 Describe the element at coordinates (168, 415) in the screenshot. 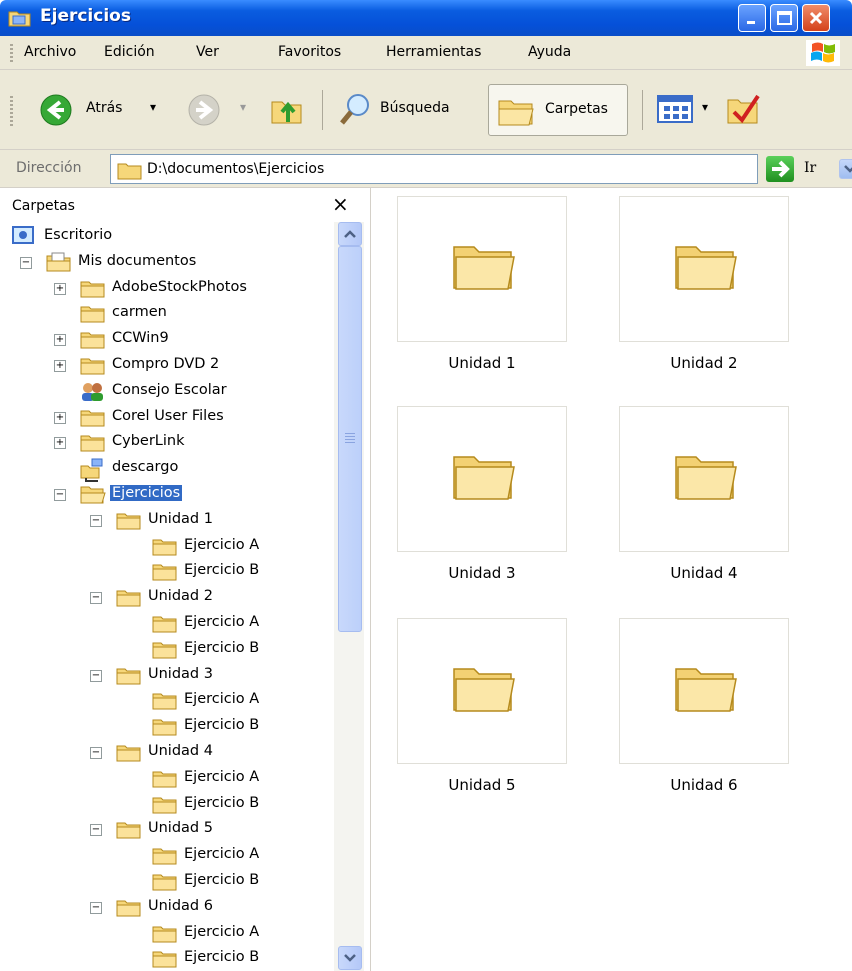

I see `tree-item-label: Corel User Files` at that location.